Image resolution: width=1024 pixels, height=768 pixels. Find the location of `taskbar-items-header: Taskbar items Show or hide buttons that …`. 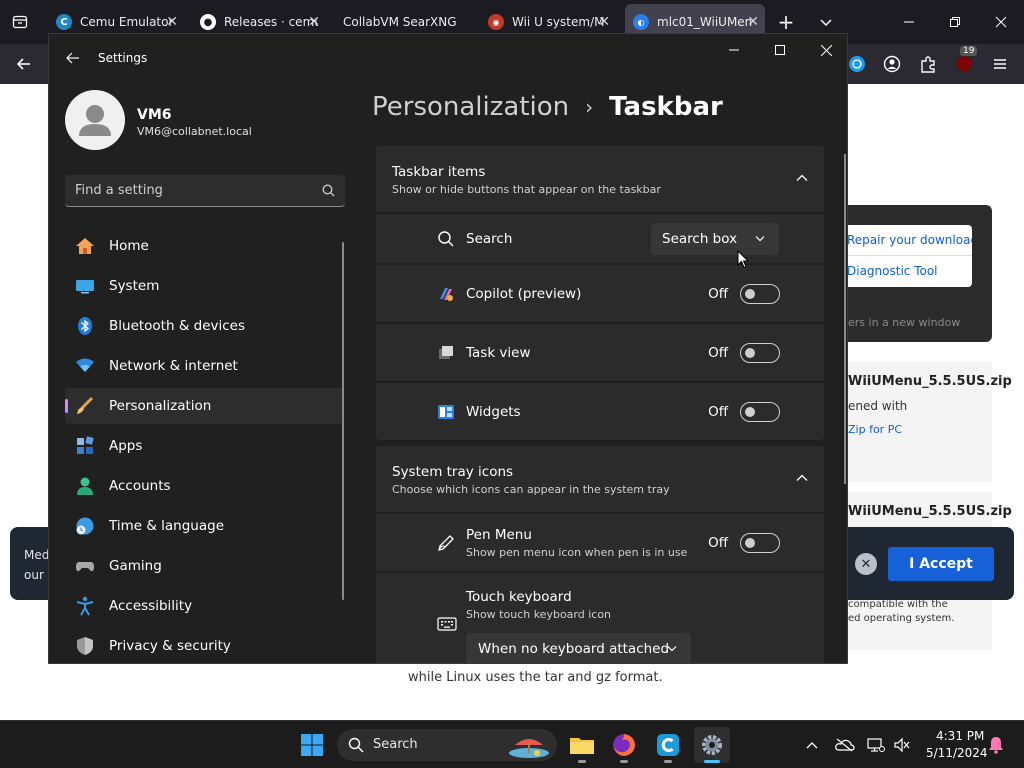

taskbar-items-header: Taskbar items Show or hide buttons that … is located at coordinates (600, 179).